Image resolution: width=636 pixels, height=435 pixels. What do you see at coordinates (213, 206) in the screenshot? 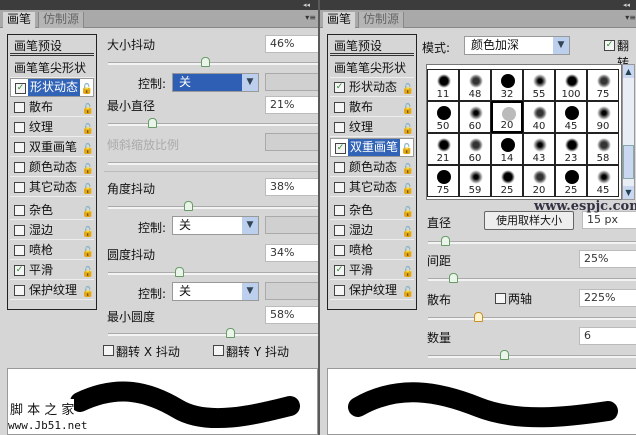
I see `angle-jitter-slider` at bounding box center [213, 206].